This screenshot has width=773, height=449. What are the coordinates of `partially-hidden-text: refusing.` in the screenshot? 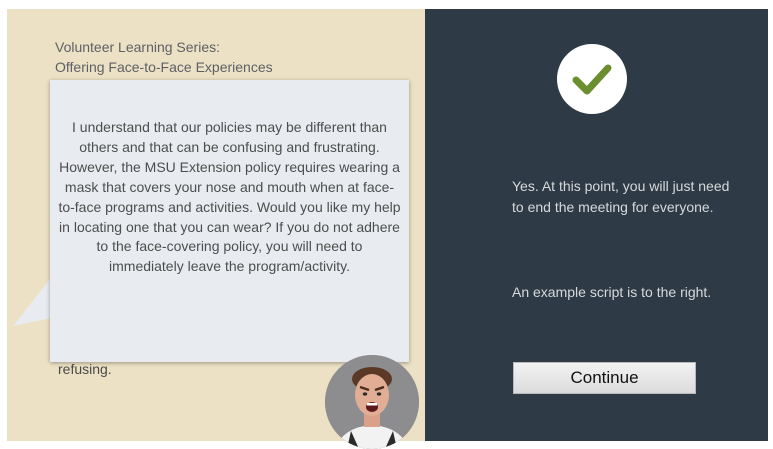 It's located at (85, 369).